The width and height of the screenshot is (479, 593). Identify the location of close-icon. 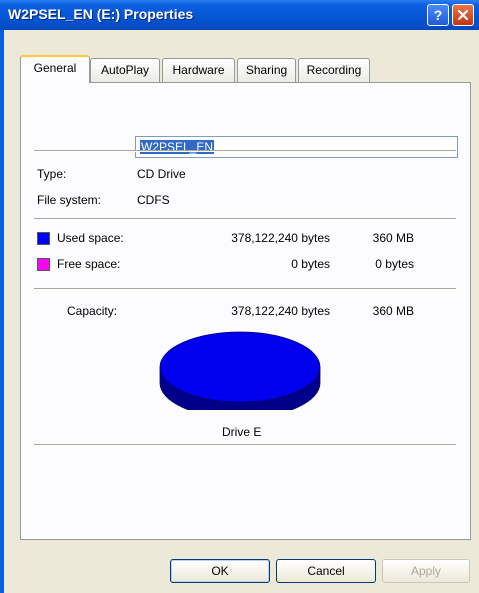
(463, 15).